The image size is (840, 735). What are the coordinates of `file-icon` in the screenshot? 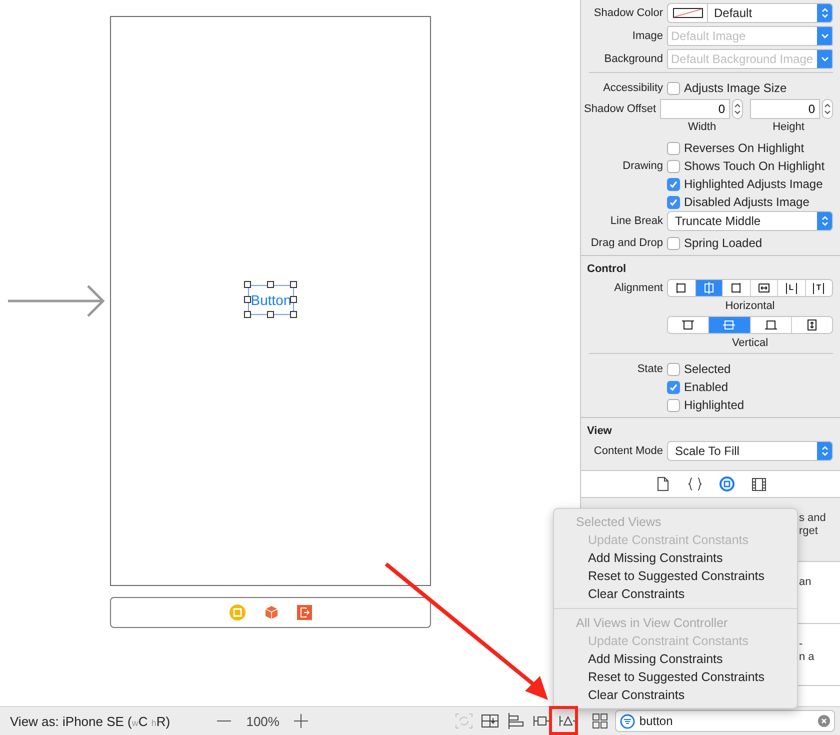 It's located at (662, 484).